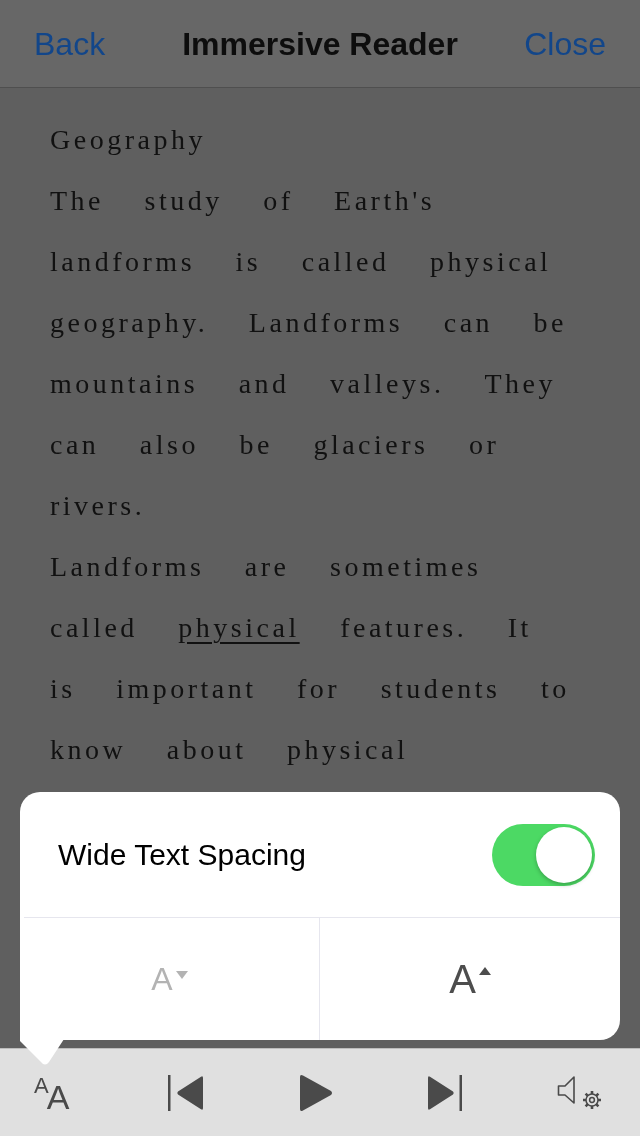 The image size is (640, 1136). I want to click on toggle-switch, so click(543, 854).